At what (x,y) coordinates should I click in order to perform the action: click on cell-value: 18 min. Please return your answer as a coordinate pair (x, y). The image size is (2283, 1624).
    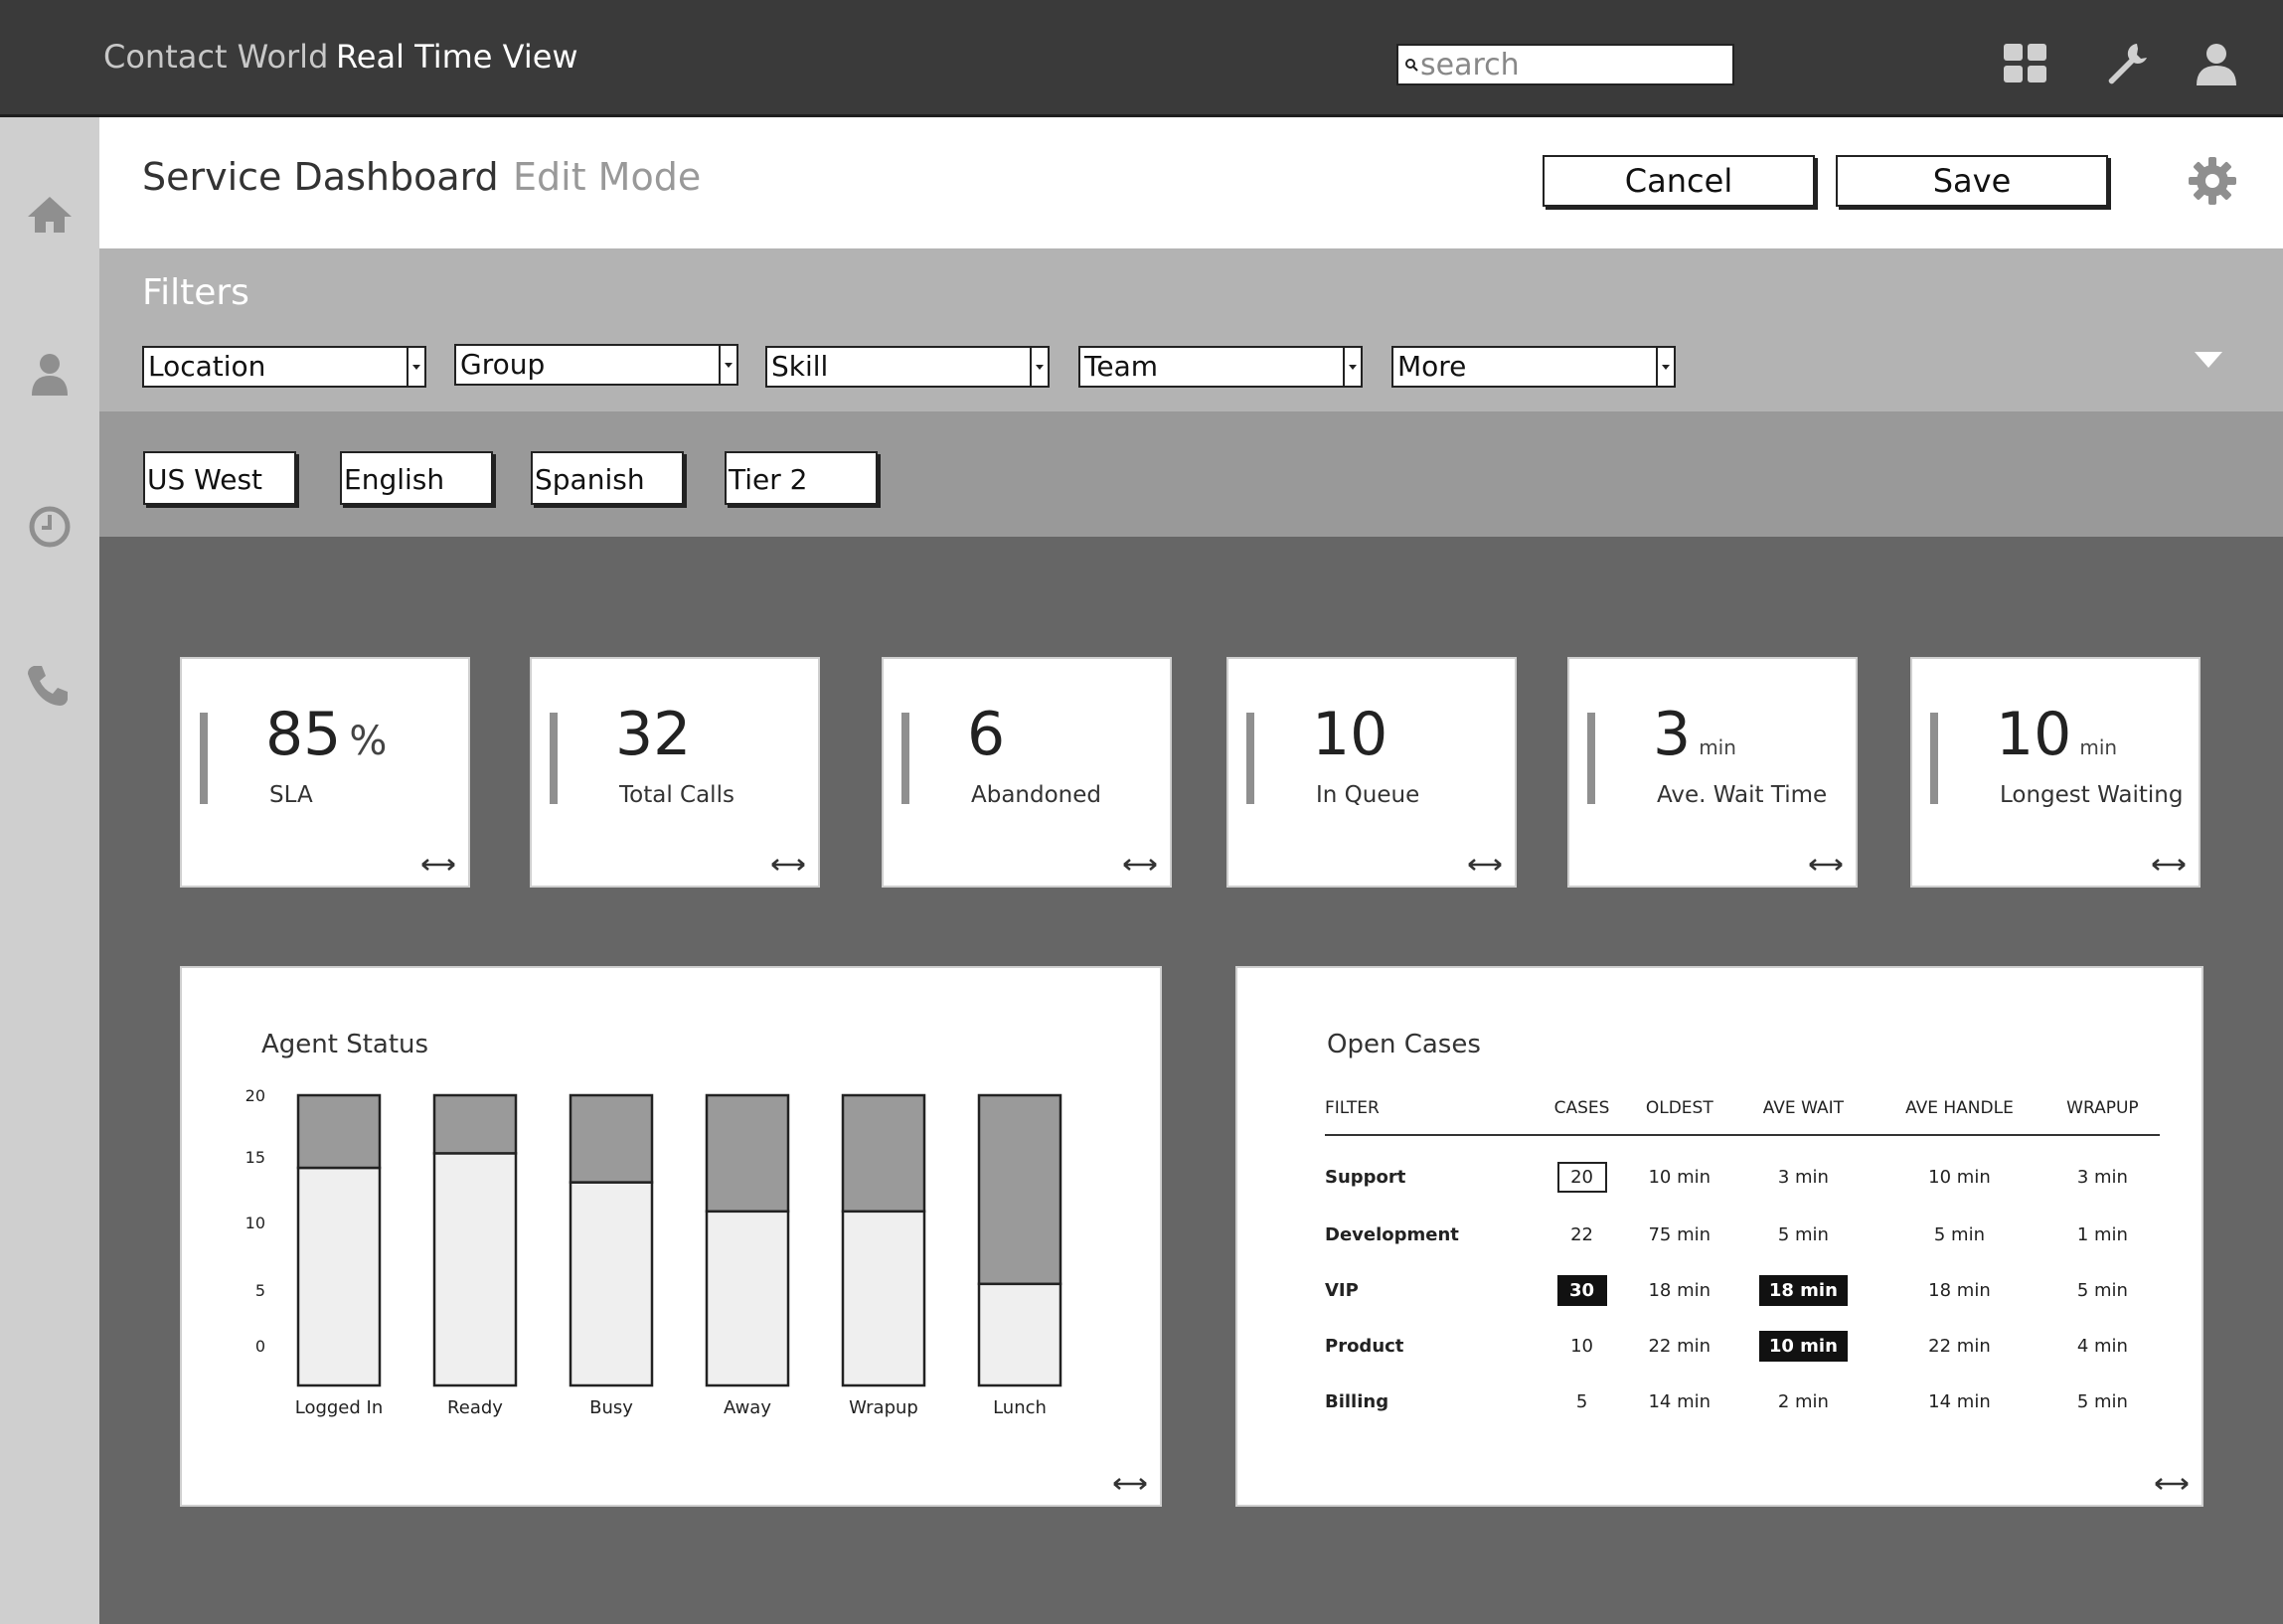
    Looking at the image, I should click on (1959, 1290).